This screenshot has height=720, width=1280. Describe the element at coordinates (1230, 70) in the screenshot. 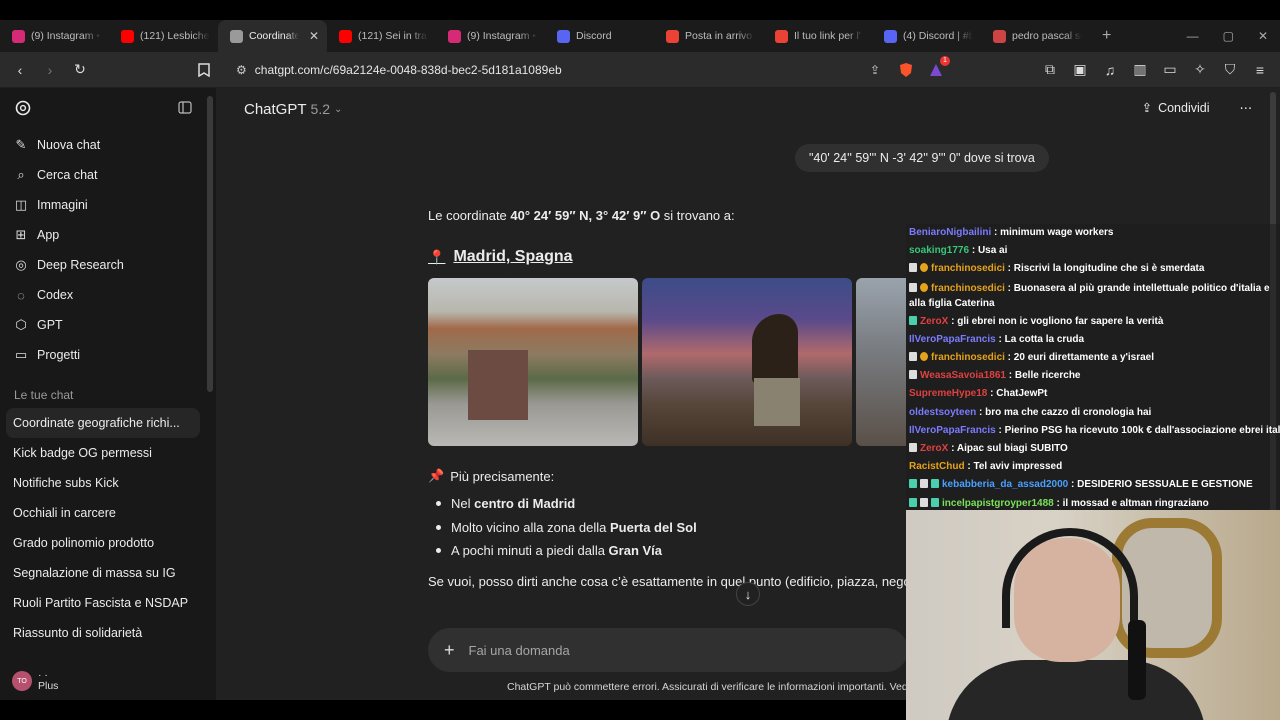

I see `vpn-icon: ⛉` at that location.